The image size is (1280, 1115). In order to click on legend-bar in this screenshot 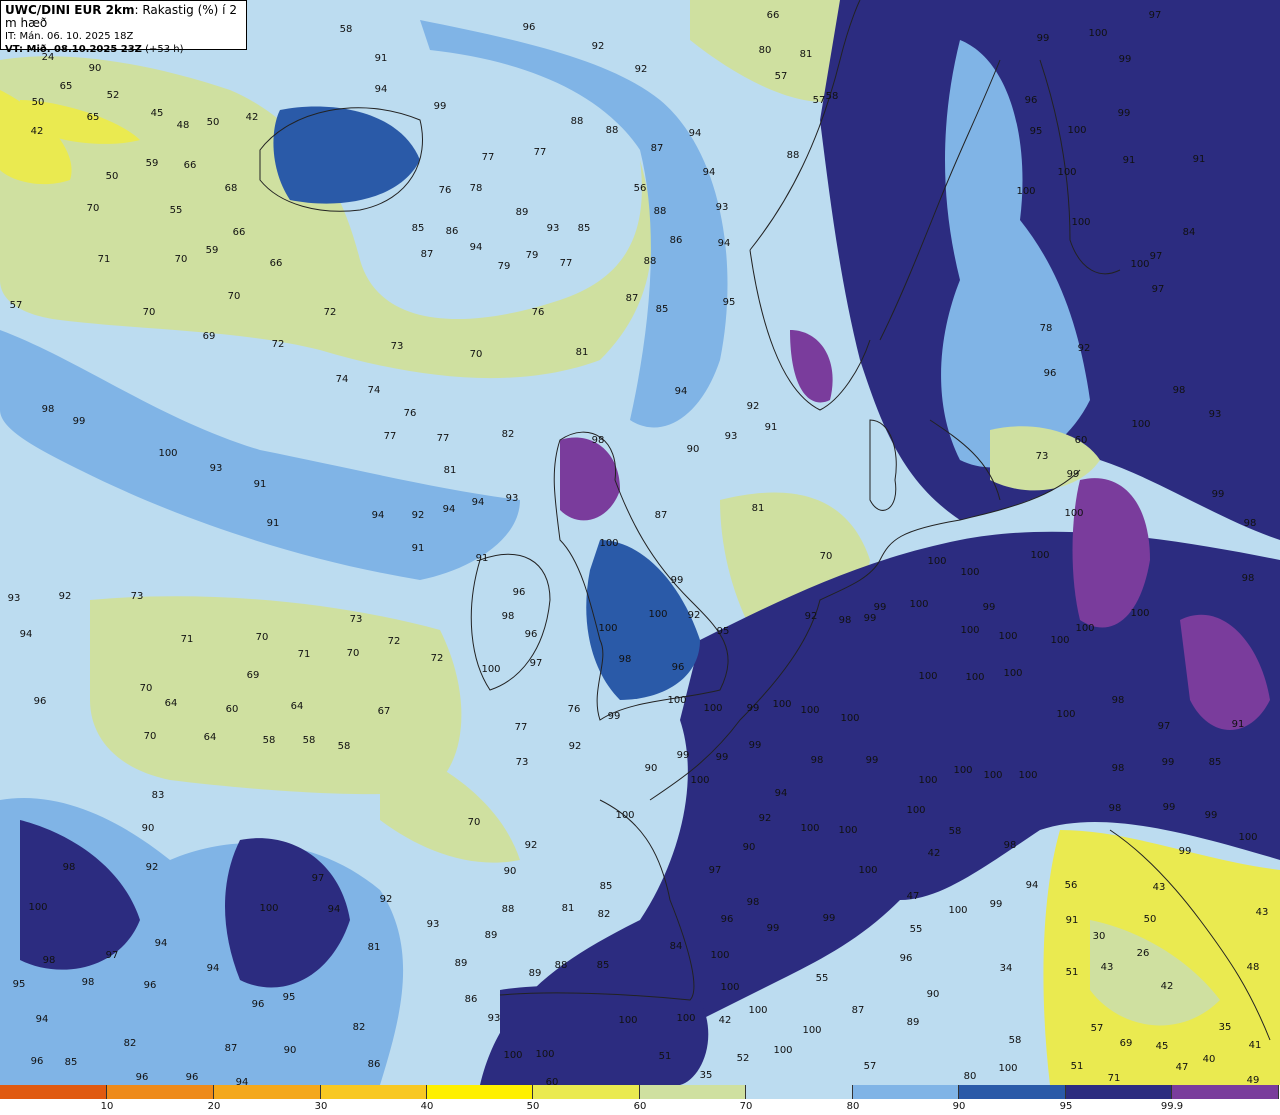, I will do `click(640, 1092)`.